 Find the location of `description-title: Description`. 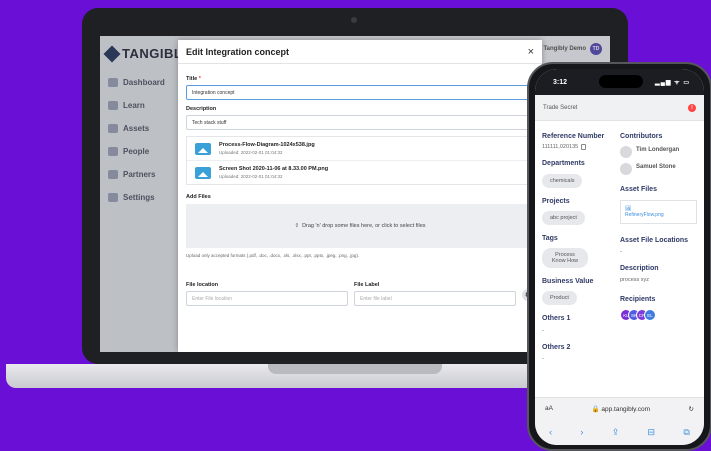

description-title: Description is located at coordinates (639, 269).